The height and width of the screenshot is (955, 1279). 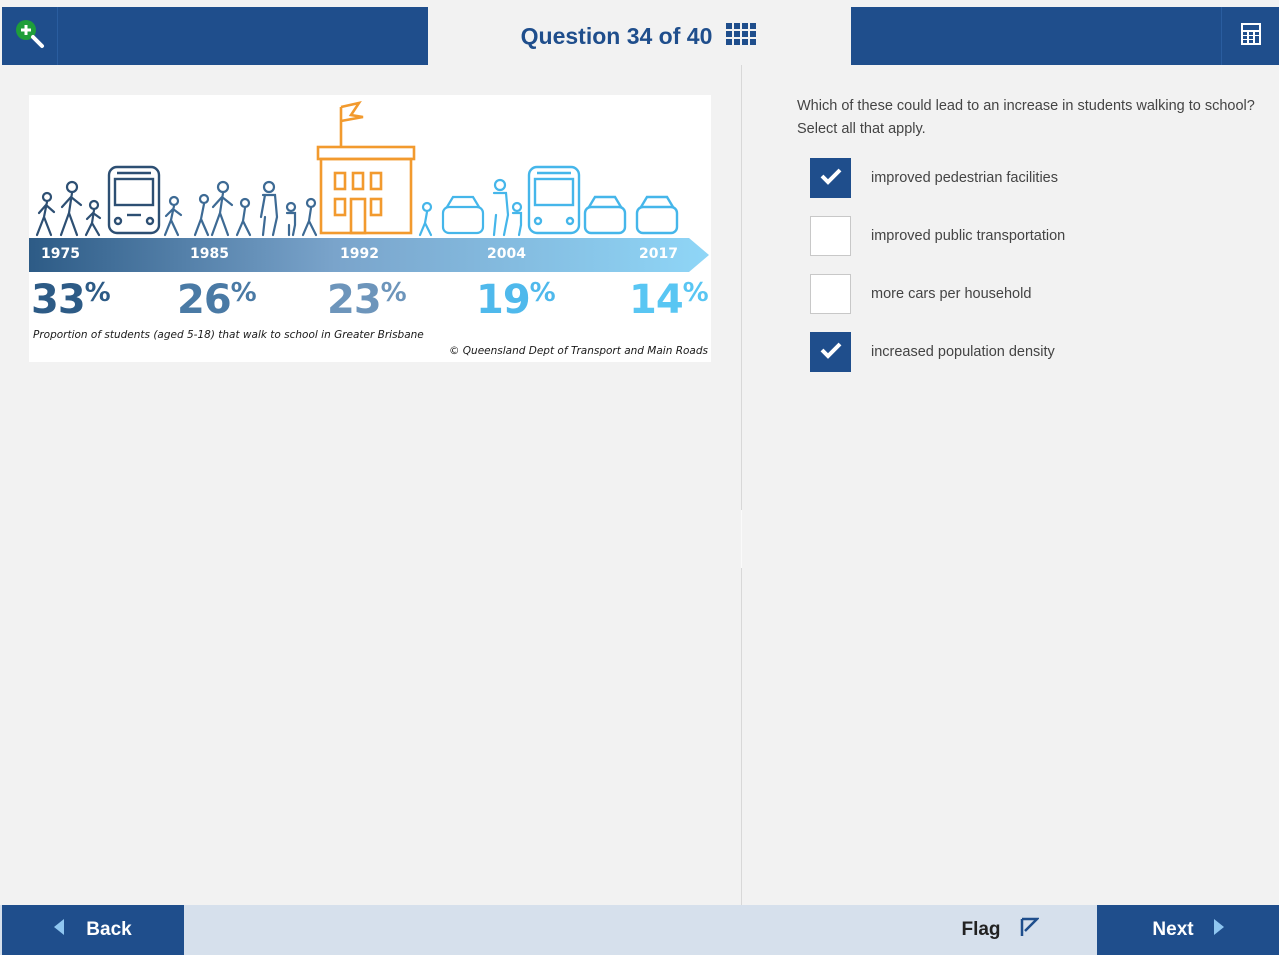 I want to click on option-label: more cars per household, so click(x=951, y=294).